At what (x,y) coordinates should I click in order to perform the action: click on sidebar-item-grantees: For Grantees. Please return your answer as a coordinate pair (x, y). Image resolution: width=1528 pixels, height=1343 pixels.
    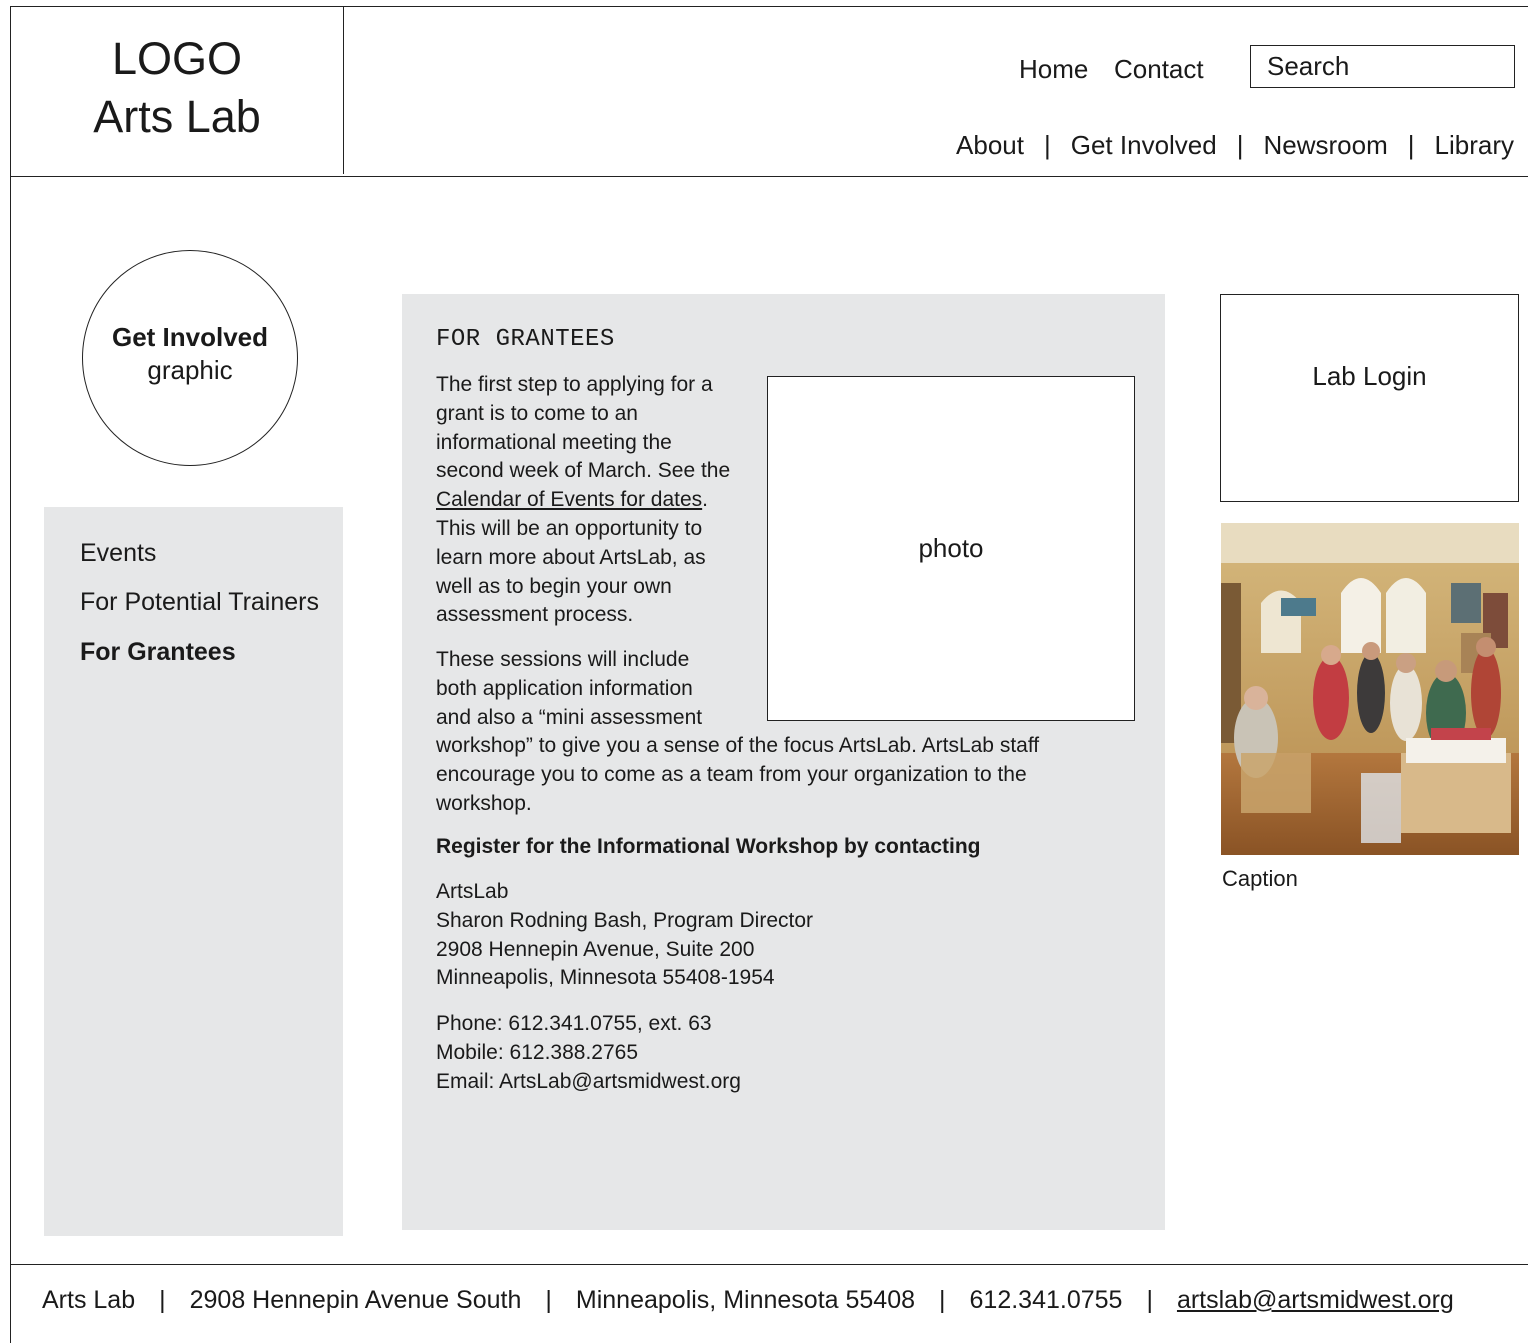
    Looking at the image, I should click on (158, 652).